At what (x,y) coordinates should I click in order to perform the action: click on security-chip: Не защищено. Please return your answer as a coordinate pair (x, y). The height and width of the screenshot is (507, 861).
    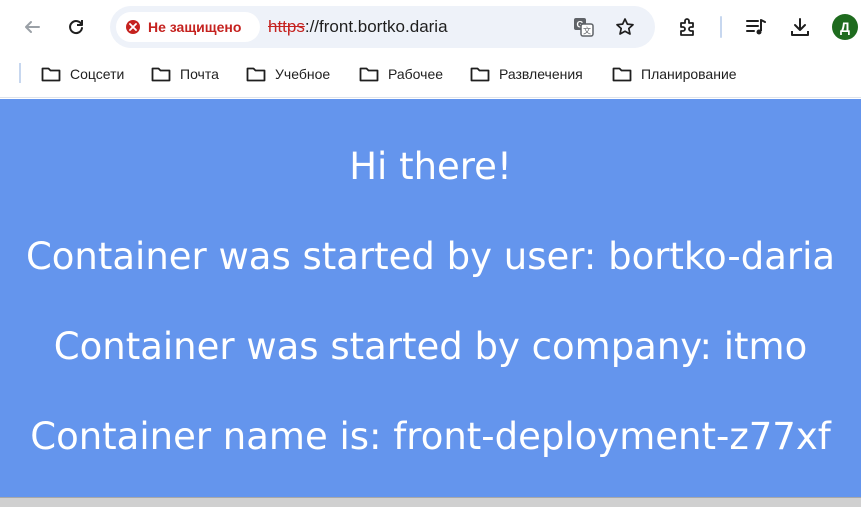
    Looking at the image, I should click on (188, 27).